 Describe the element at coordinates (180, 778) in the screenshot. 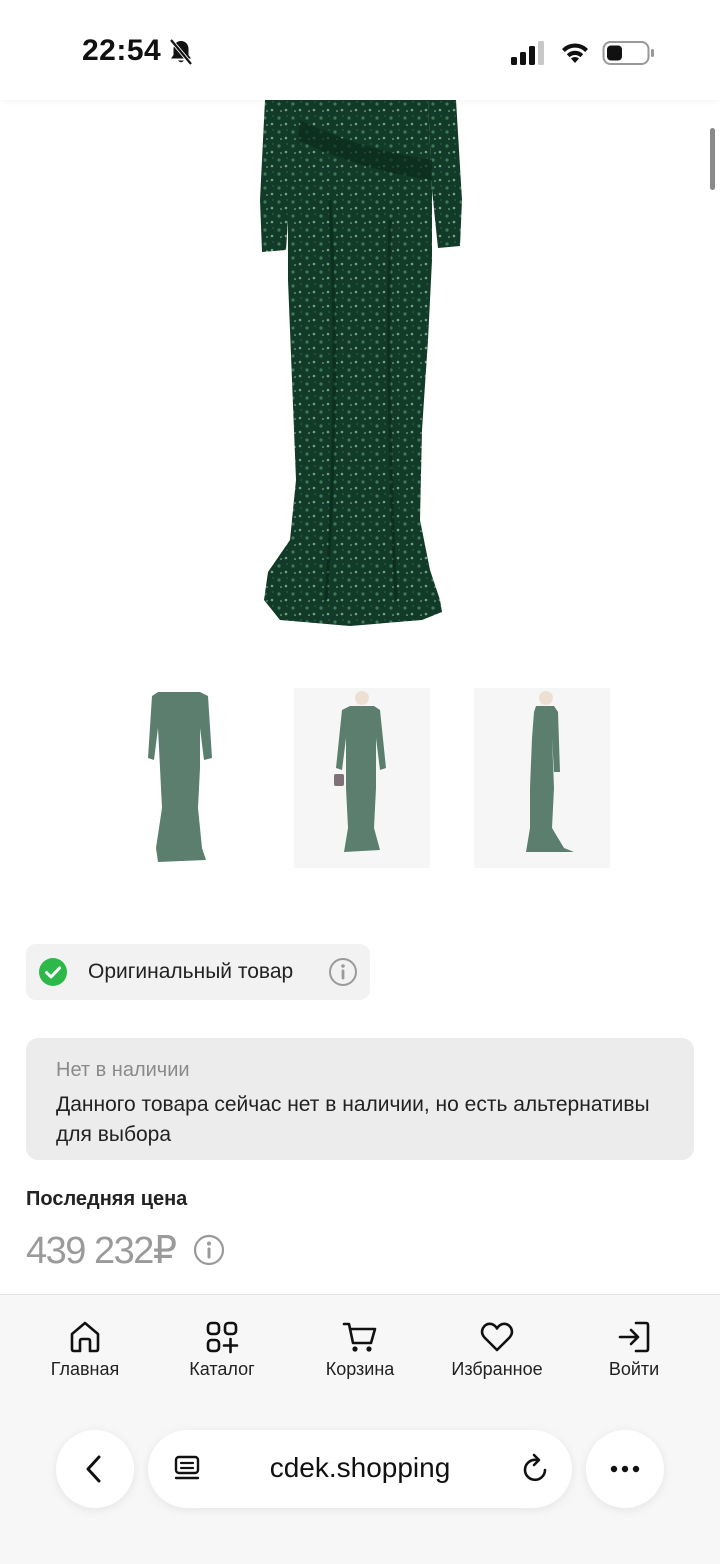

I see `dress-front-thumbnail` at that location.